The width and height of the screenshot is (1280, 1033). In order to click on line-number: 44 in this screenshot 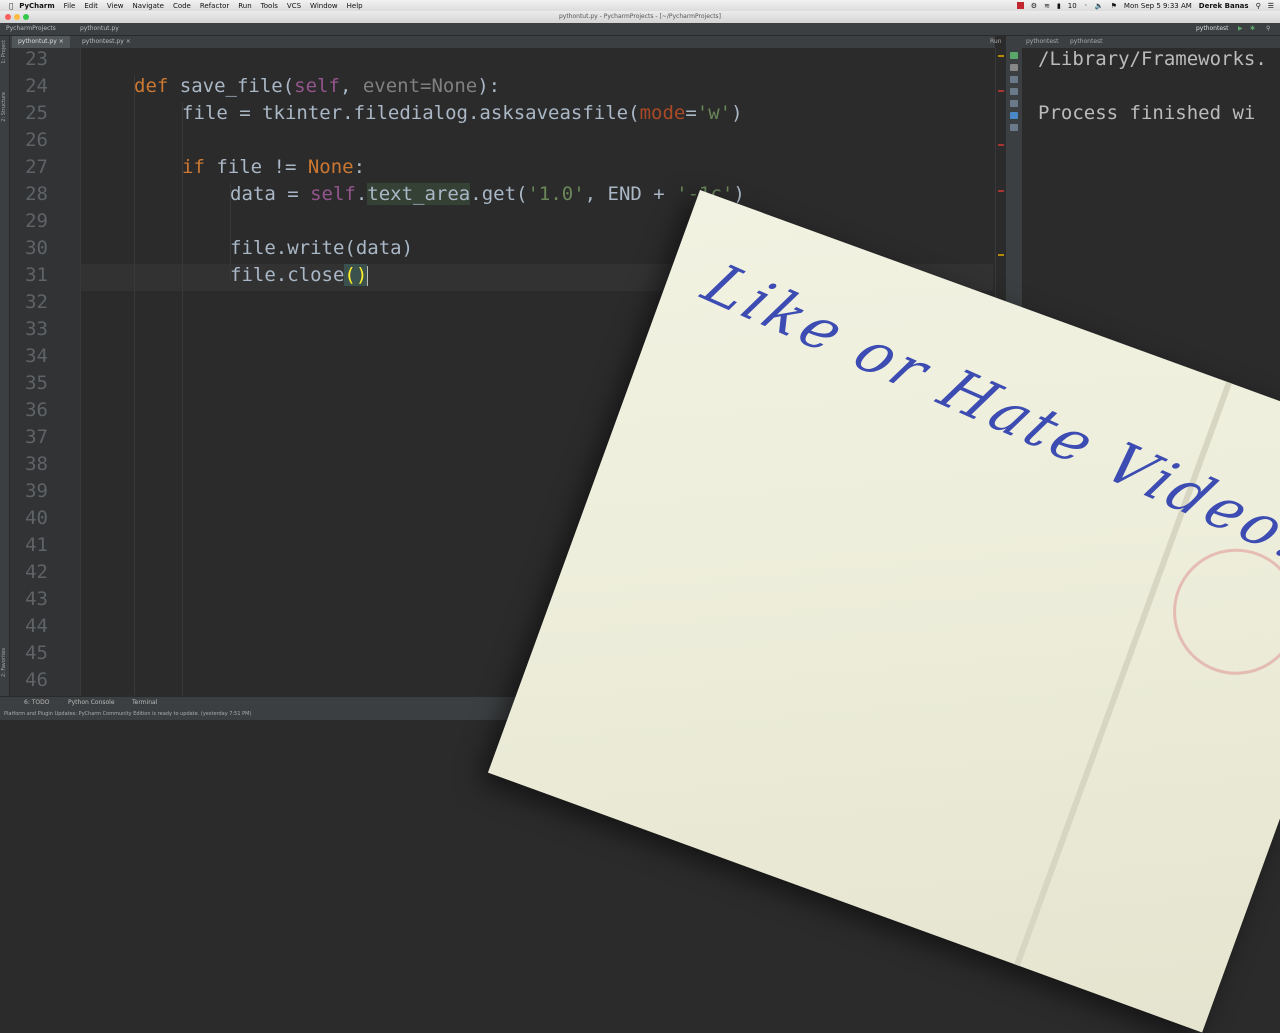, I will do `click(29, 626)`.